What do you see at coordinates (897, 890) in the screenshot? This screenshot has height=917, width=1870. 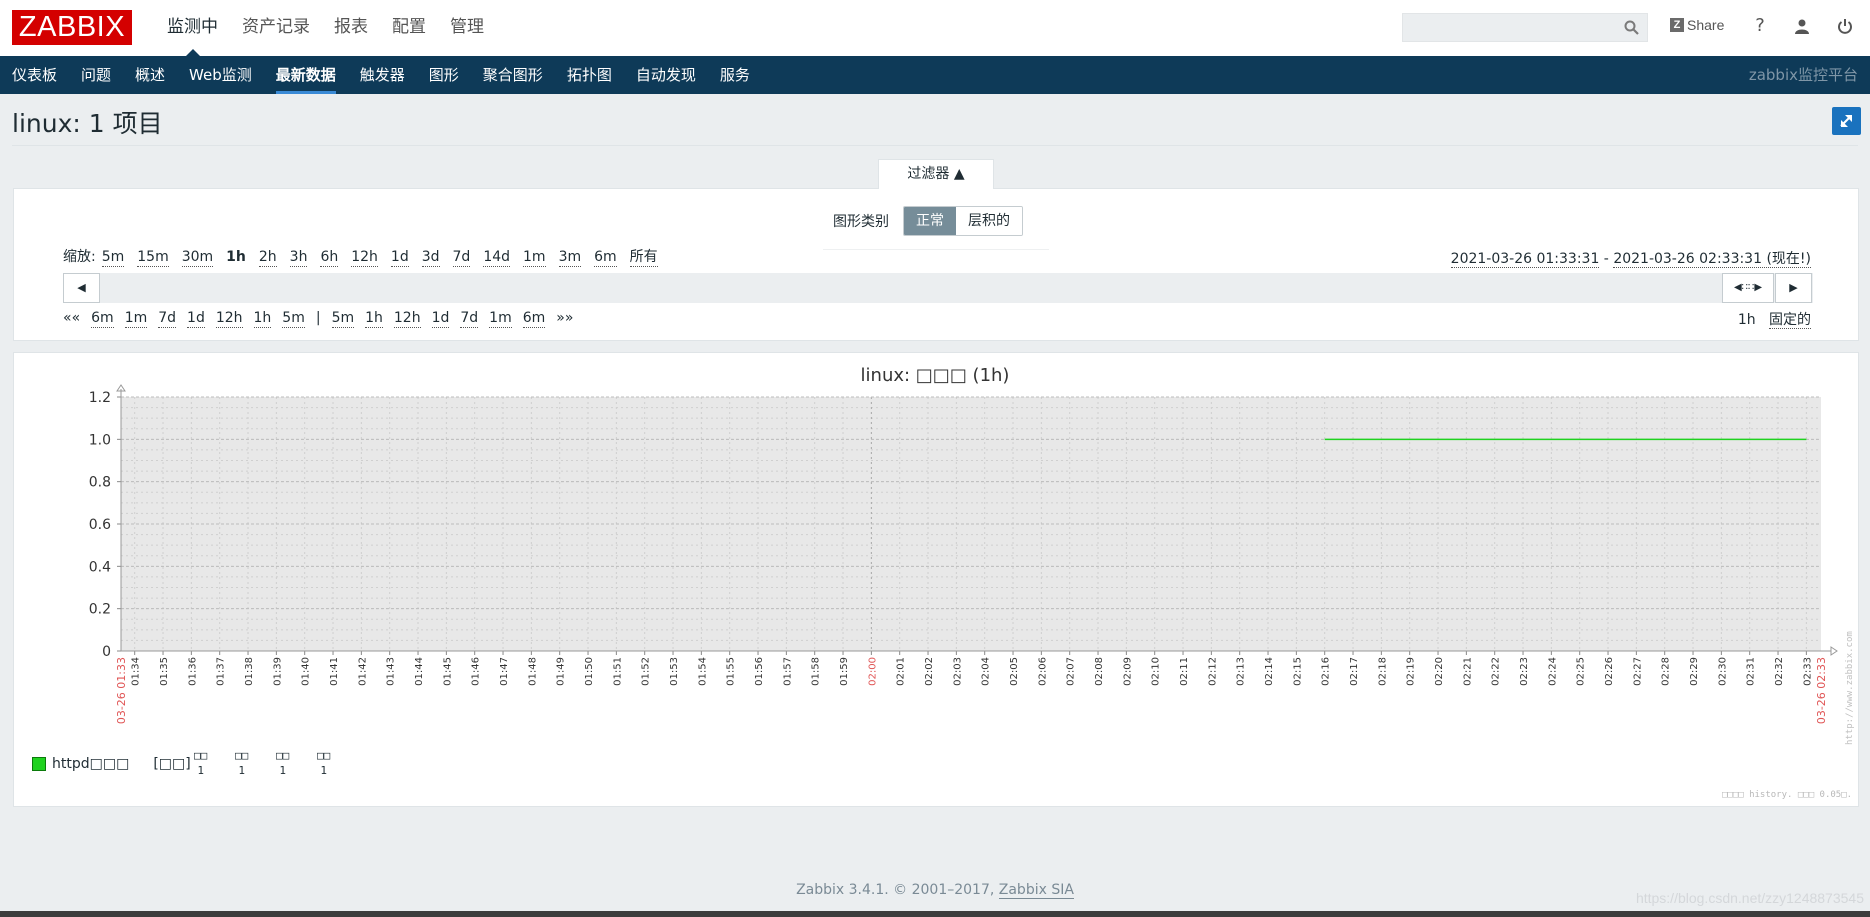 I see `footer-text: Zabbix 3.4.1. © 2001–2017,` at bounding box center [897, 890].